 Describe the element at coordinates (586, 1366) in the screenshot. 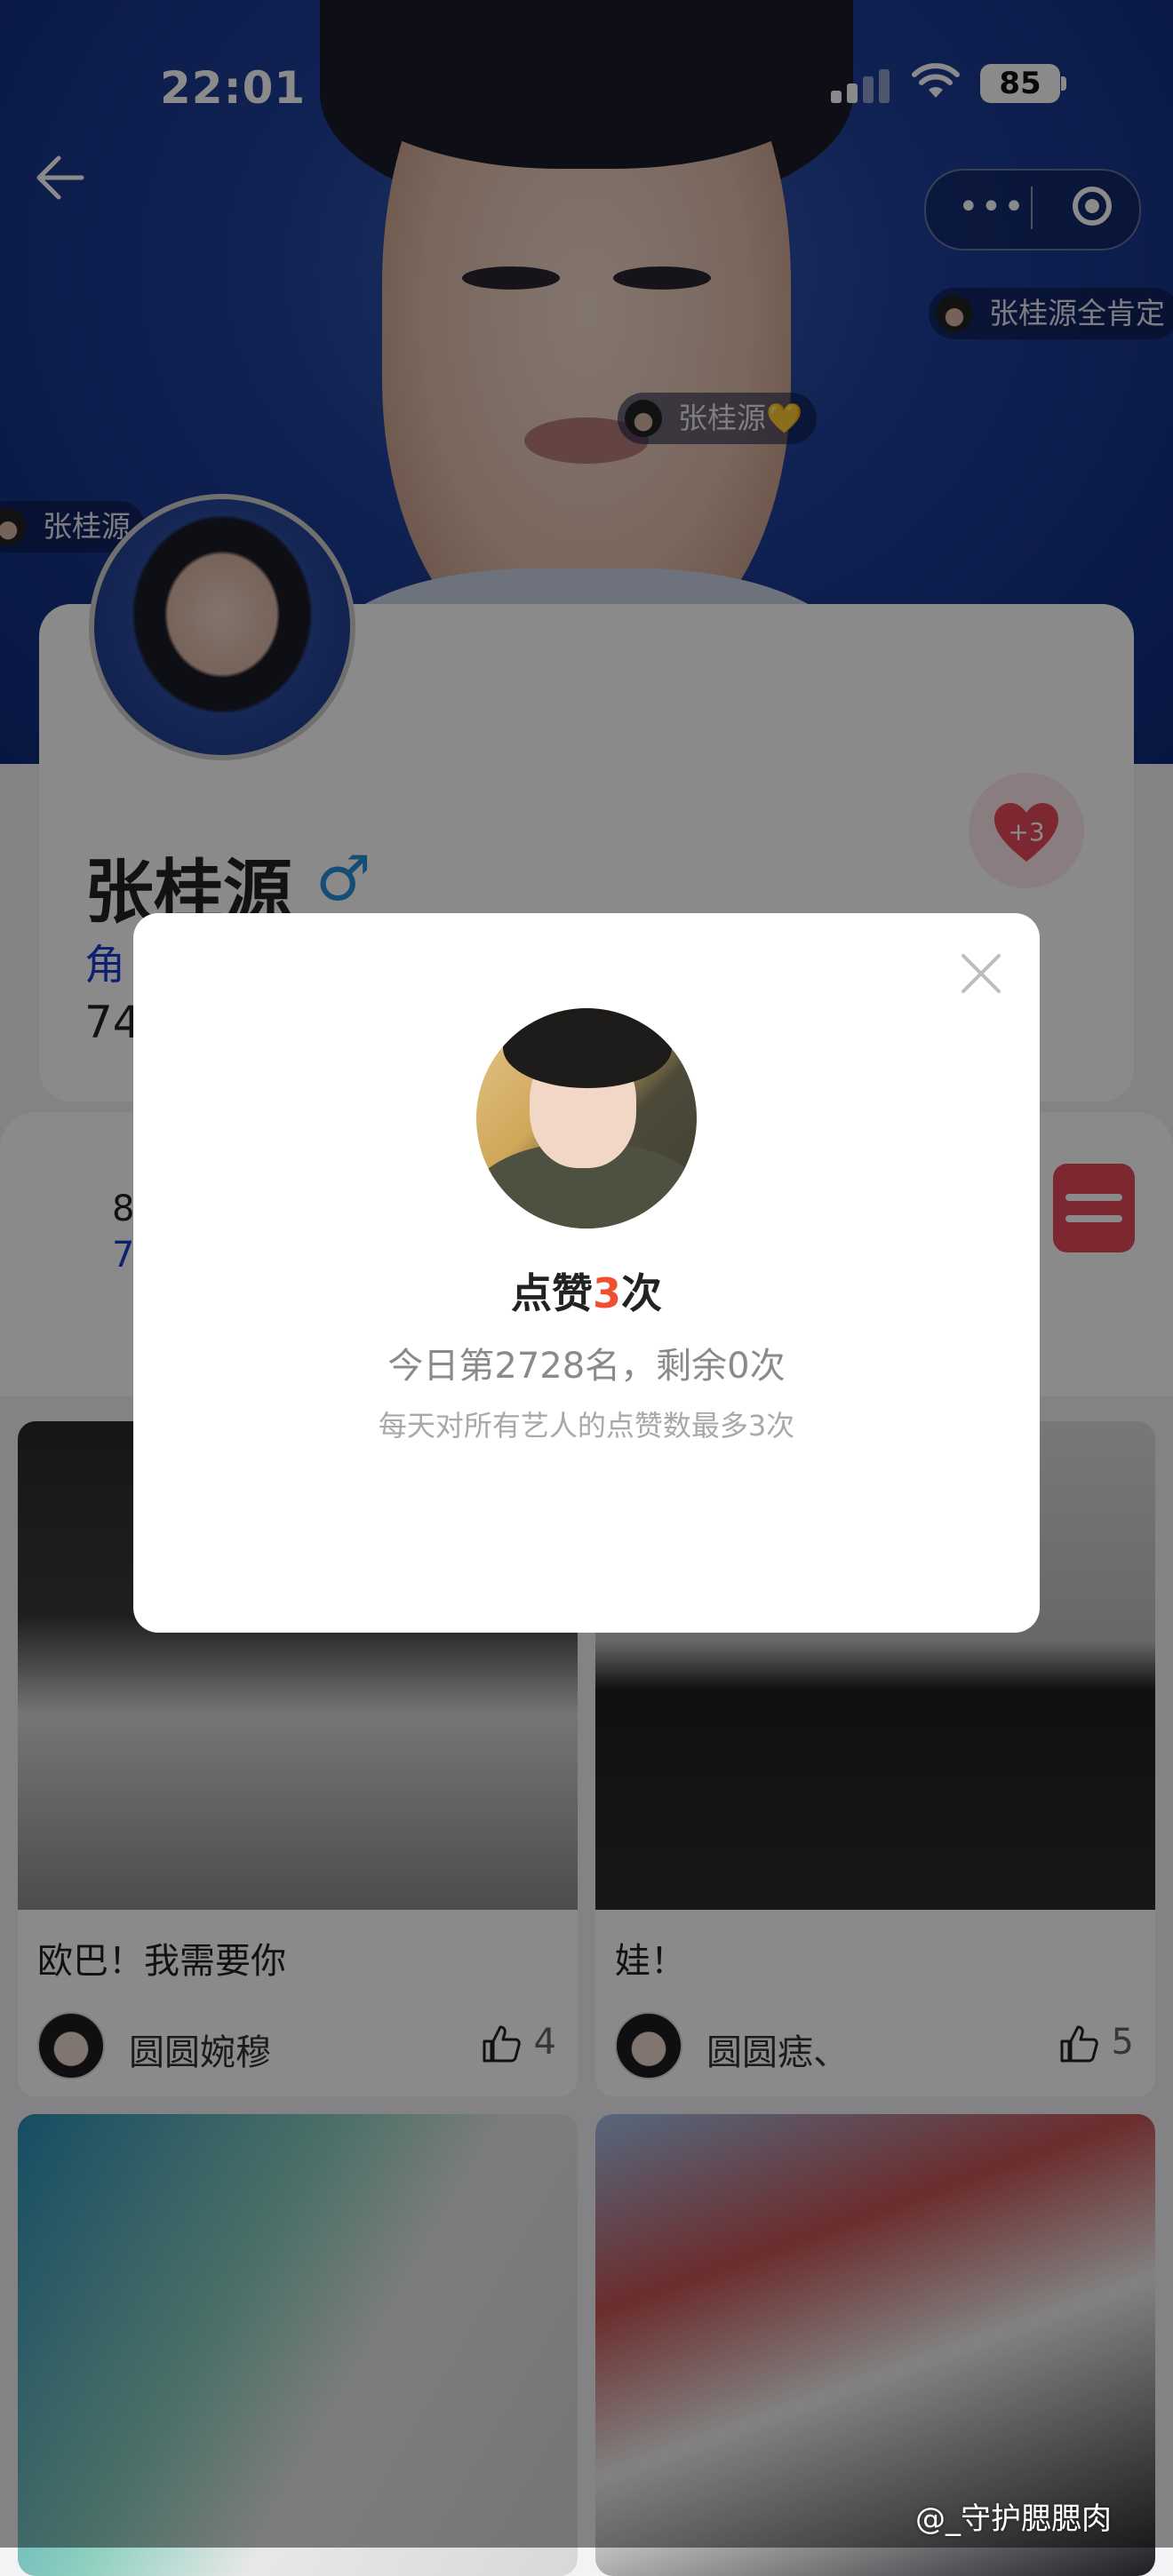

I see `rank-remaining-text: 今日第2728名，剩余0次` at that location.